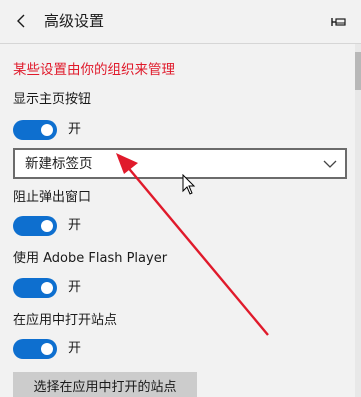 Image resolution: width=361 pixels, height=397 pixels. What do you see at coordinates (330, 164) in the screenshot?
I see `chevron-down-icon` at bounding box center [330, 164].